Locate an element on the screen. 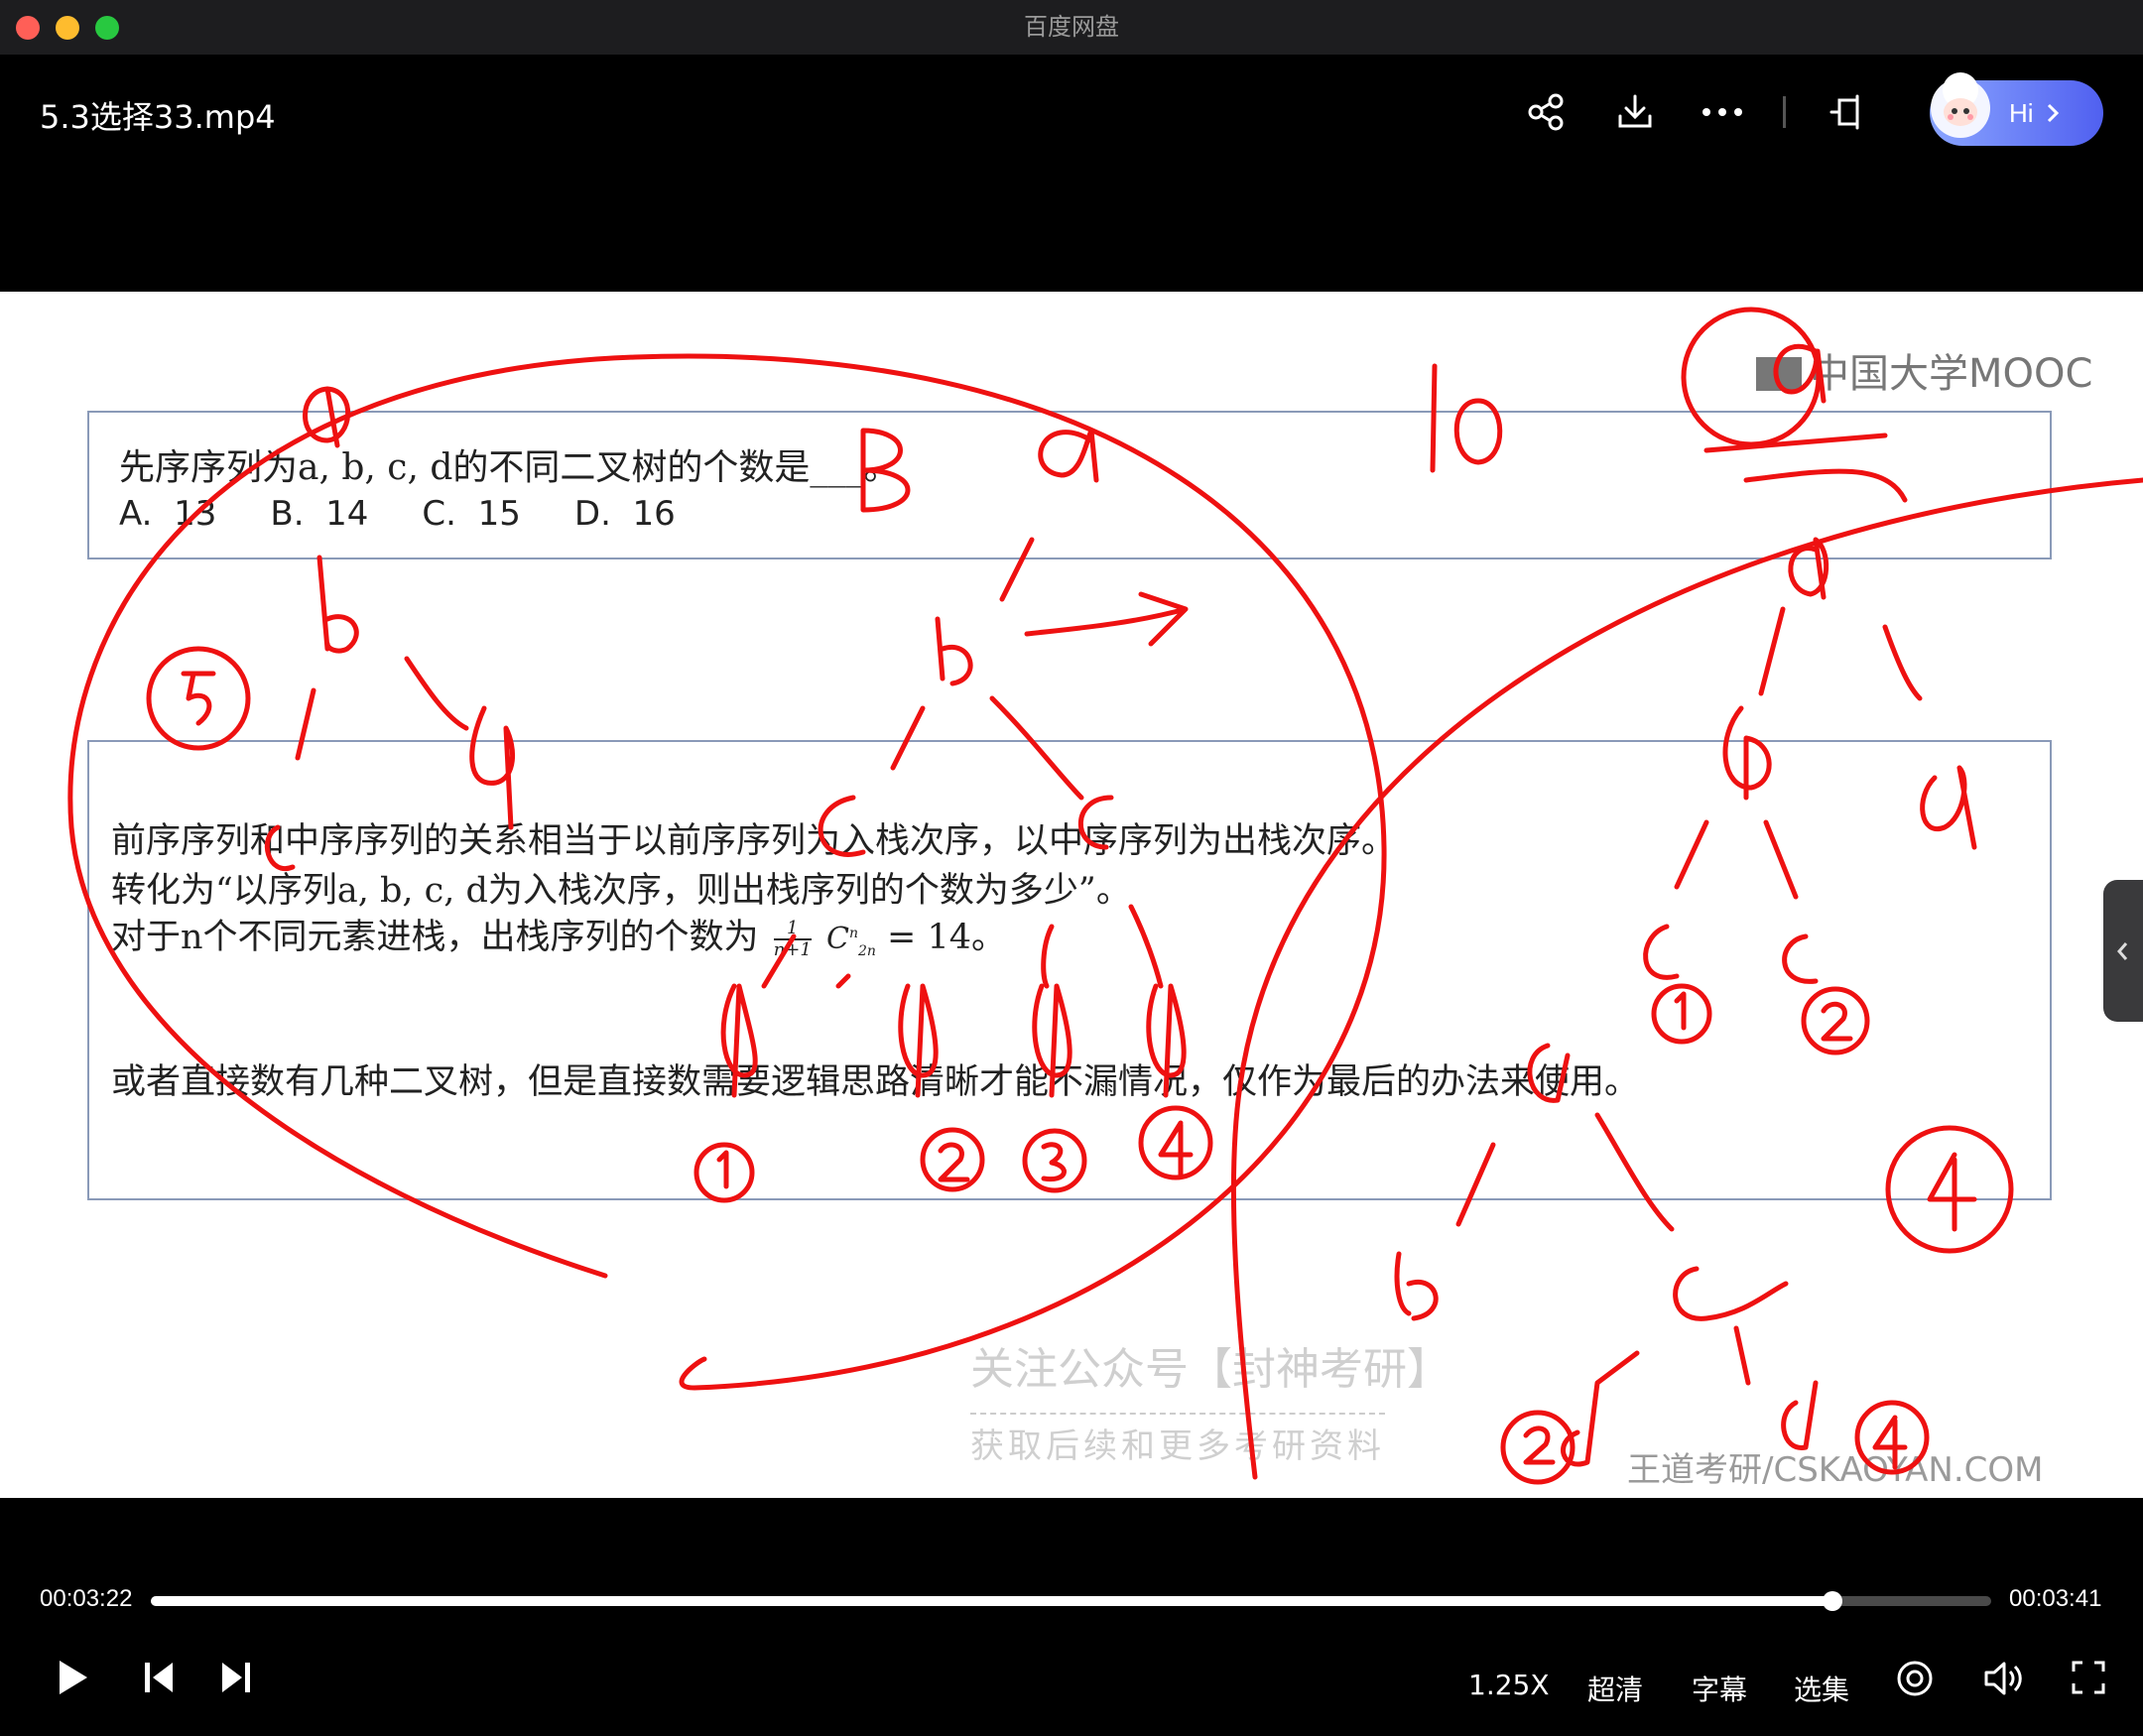  download-icon is located at coordinates (1635, 111).